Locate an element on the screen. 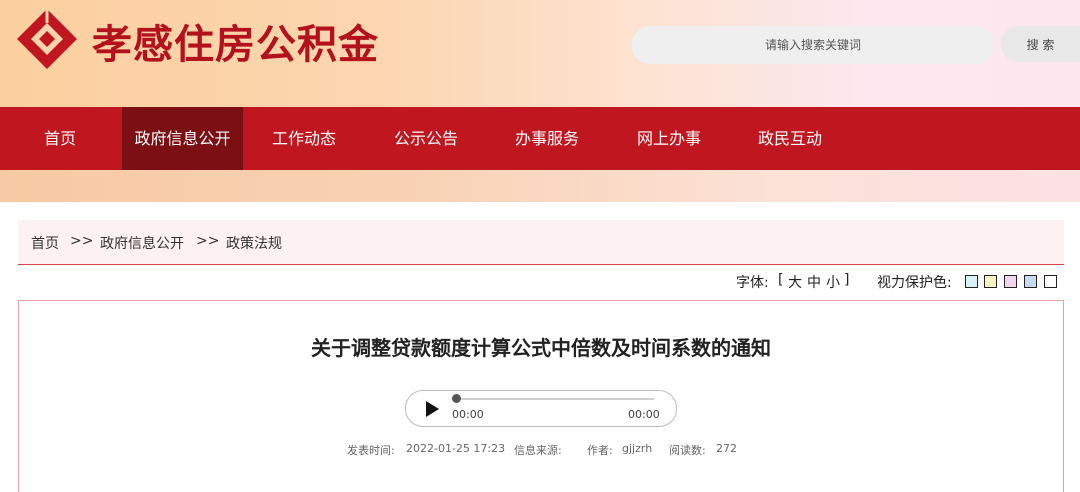 This screenshot has width=1080, height=492. nav-item-work-news: 工作动态 is located at coordinates (304, 138).